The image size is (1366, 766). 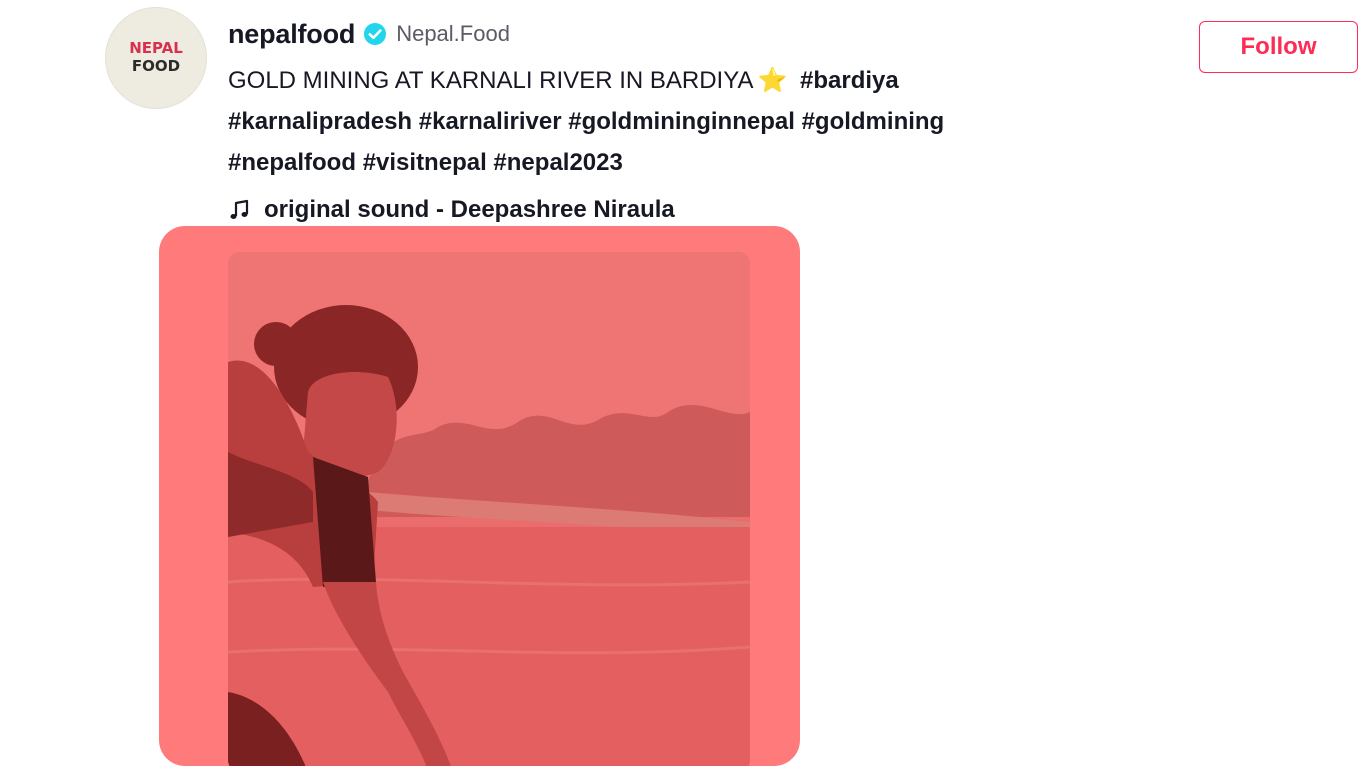 I want to click on author-nickname: Nepal.Food, so click(x=453, y=34).